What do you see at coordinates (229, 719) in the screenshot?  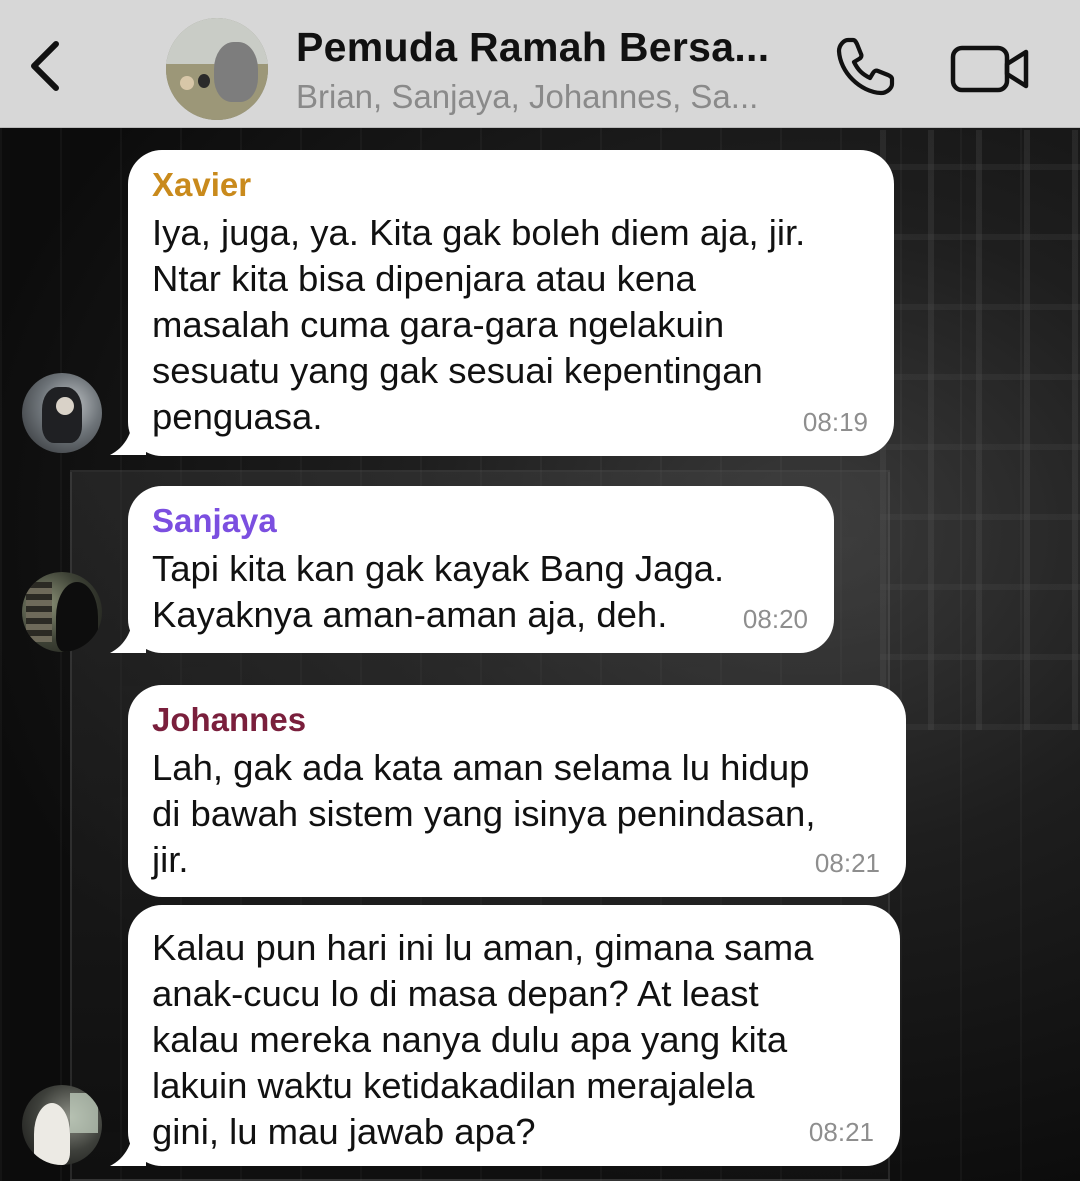 I see `sender-name: Johannes` at bounding box center [229, 719].